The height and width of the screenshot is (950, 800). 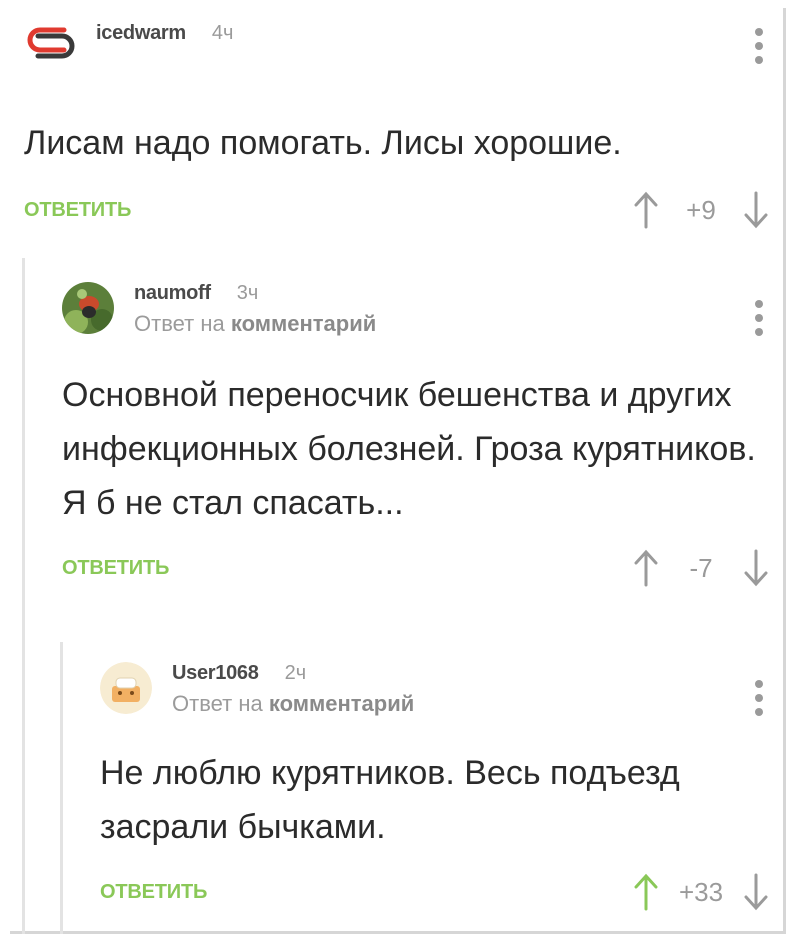 I want to click on comment-meta: icedwarm 4ч, so click(x=164, y=33).